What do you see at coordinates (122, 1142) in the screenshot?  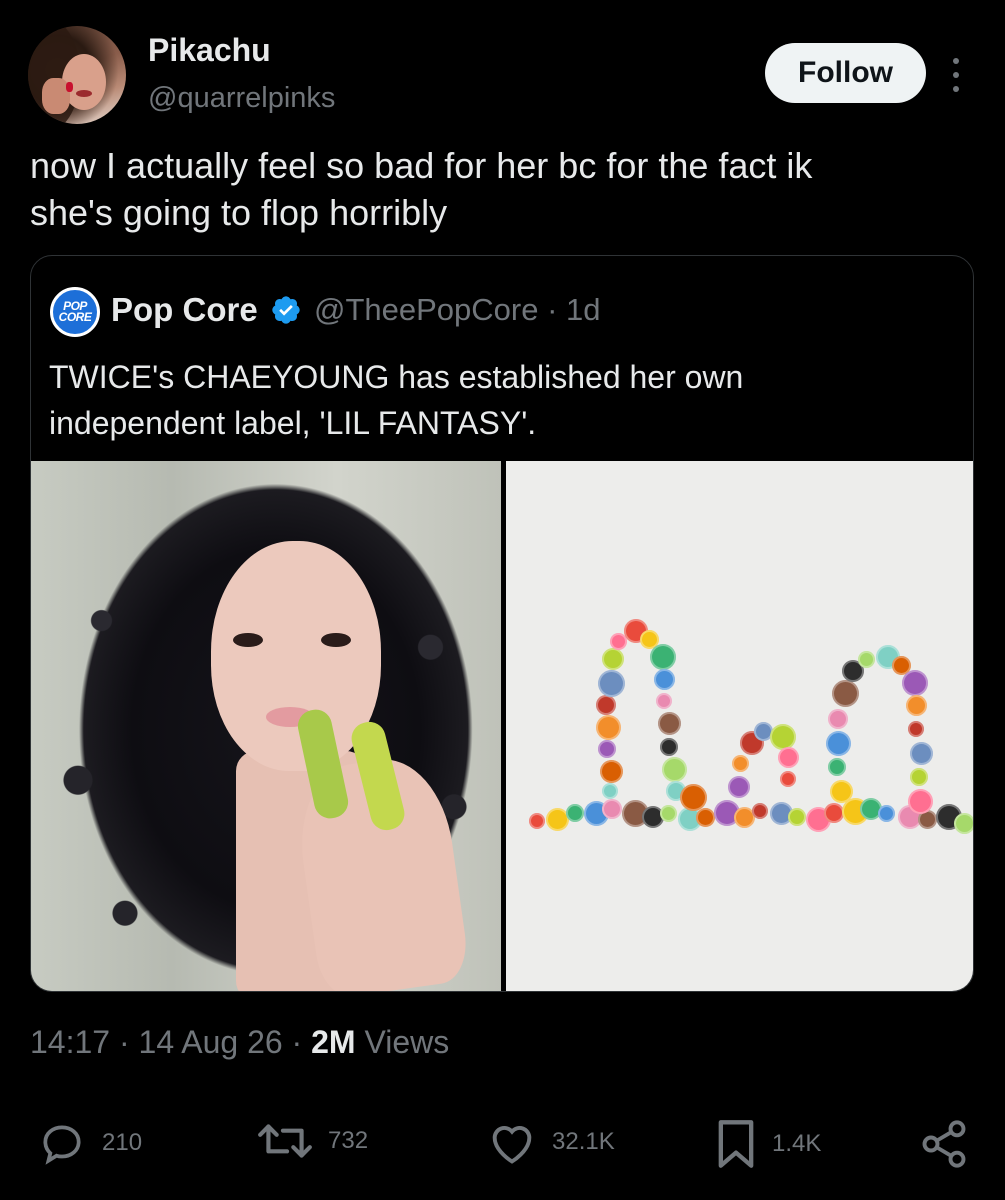 I see `reply-count: 210` at bounding box center [122, 1142].